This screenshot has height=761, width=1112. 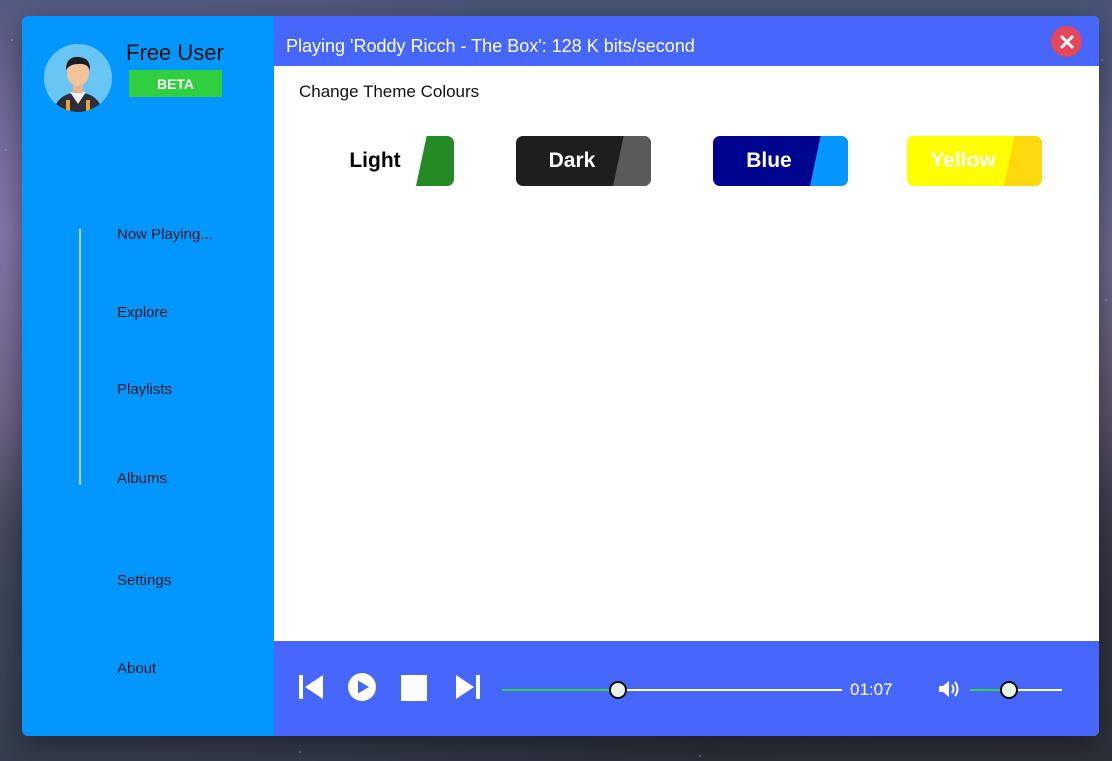 I want to click on volume-handle, so click(x=1008, y=690).